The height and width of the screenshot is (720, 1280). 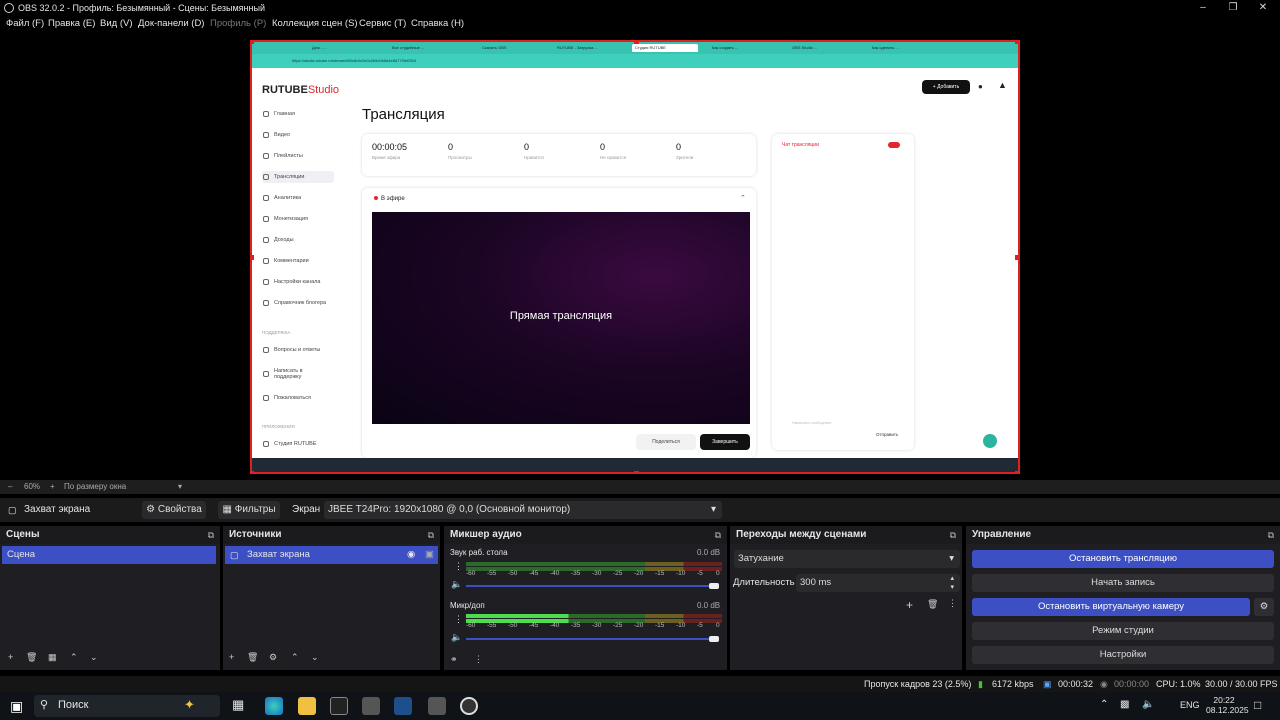 I want to click on menu-help: Справка (H), so click(x=437, y=24).